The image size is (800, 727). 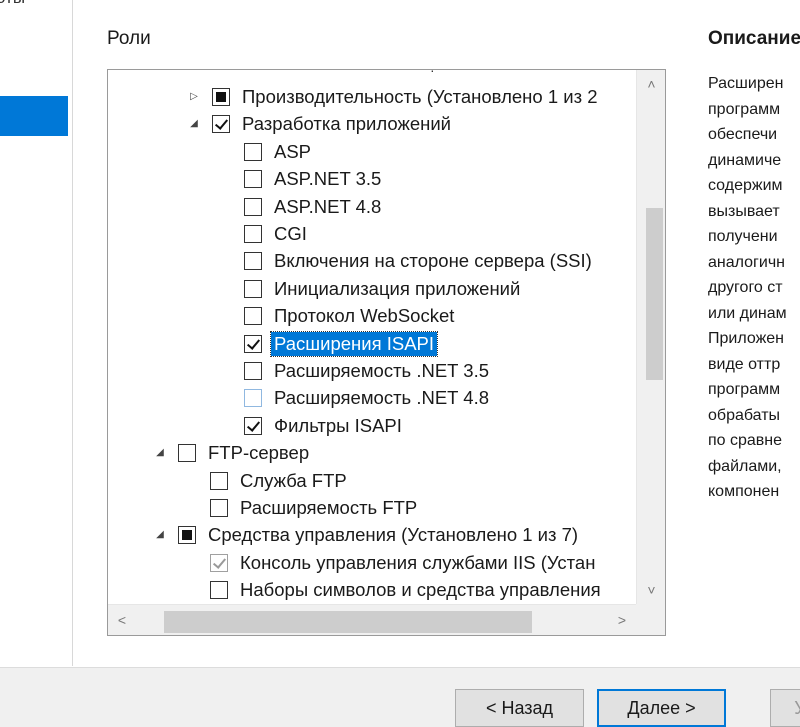 What do you see at coordinates (347, 124) in the screenshot?
I see `role-label: Разработка приложений` at bounding box center [347, 124].